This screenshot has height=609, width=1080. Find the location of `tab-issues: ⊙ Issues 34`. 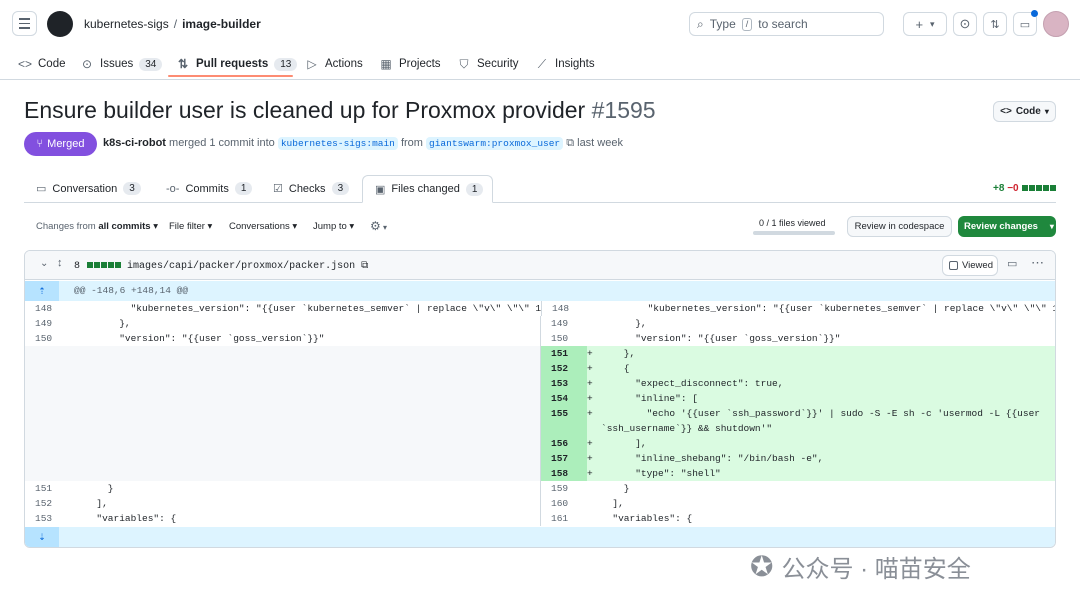

tab-issues: ⊙ Issues 34 is located at coordinates (121, 64).